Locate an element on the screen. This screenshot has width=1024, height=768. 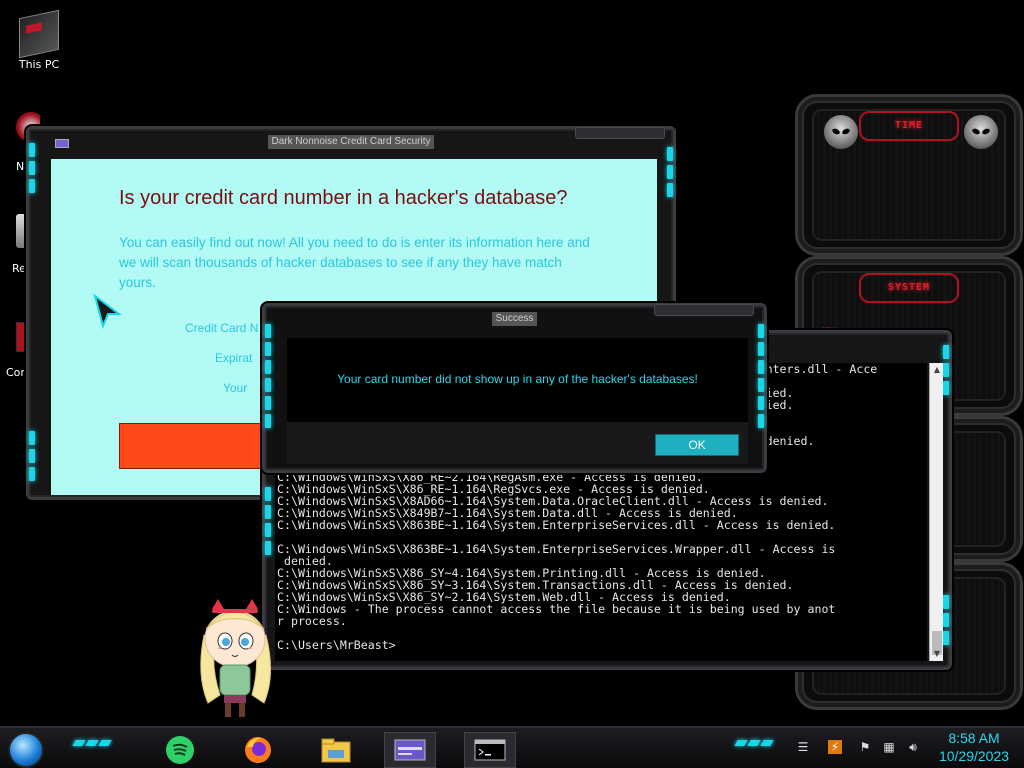
scroll-down-icon: ▼ is located at coordinates (937, 654).